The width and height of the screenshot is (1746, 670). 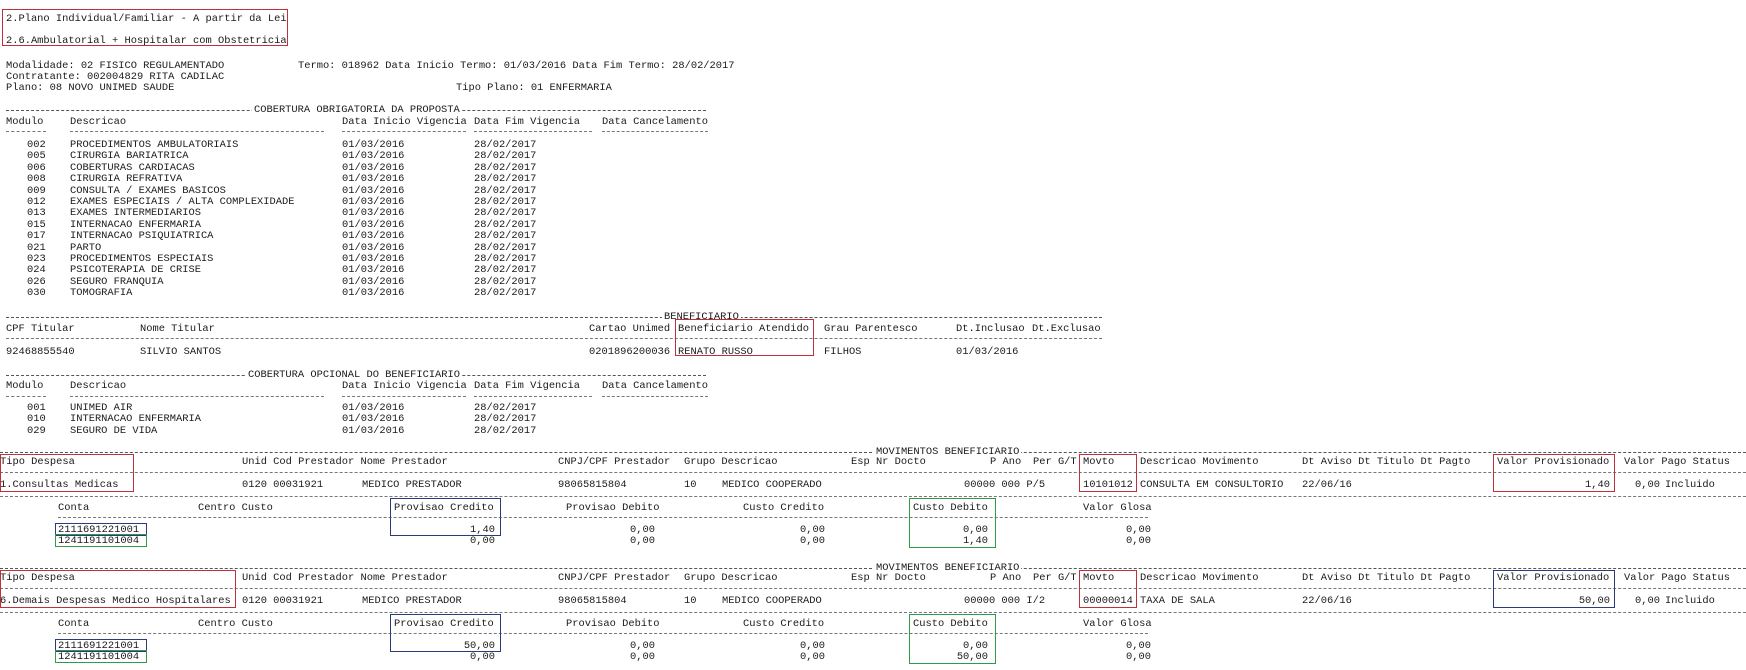 I want to click on modulo-code: 023, so click(x=36, y=259).